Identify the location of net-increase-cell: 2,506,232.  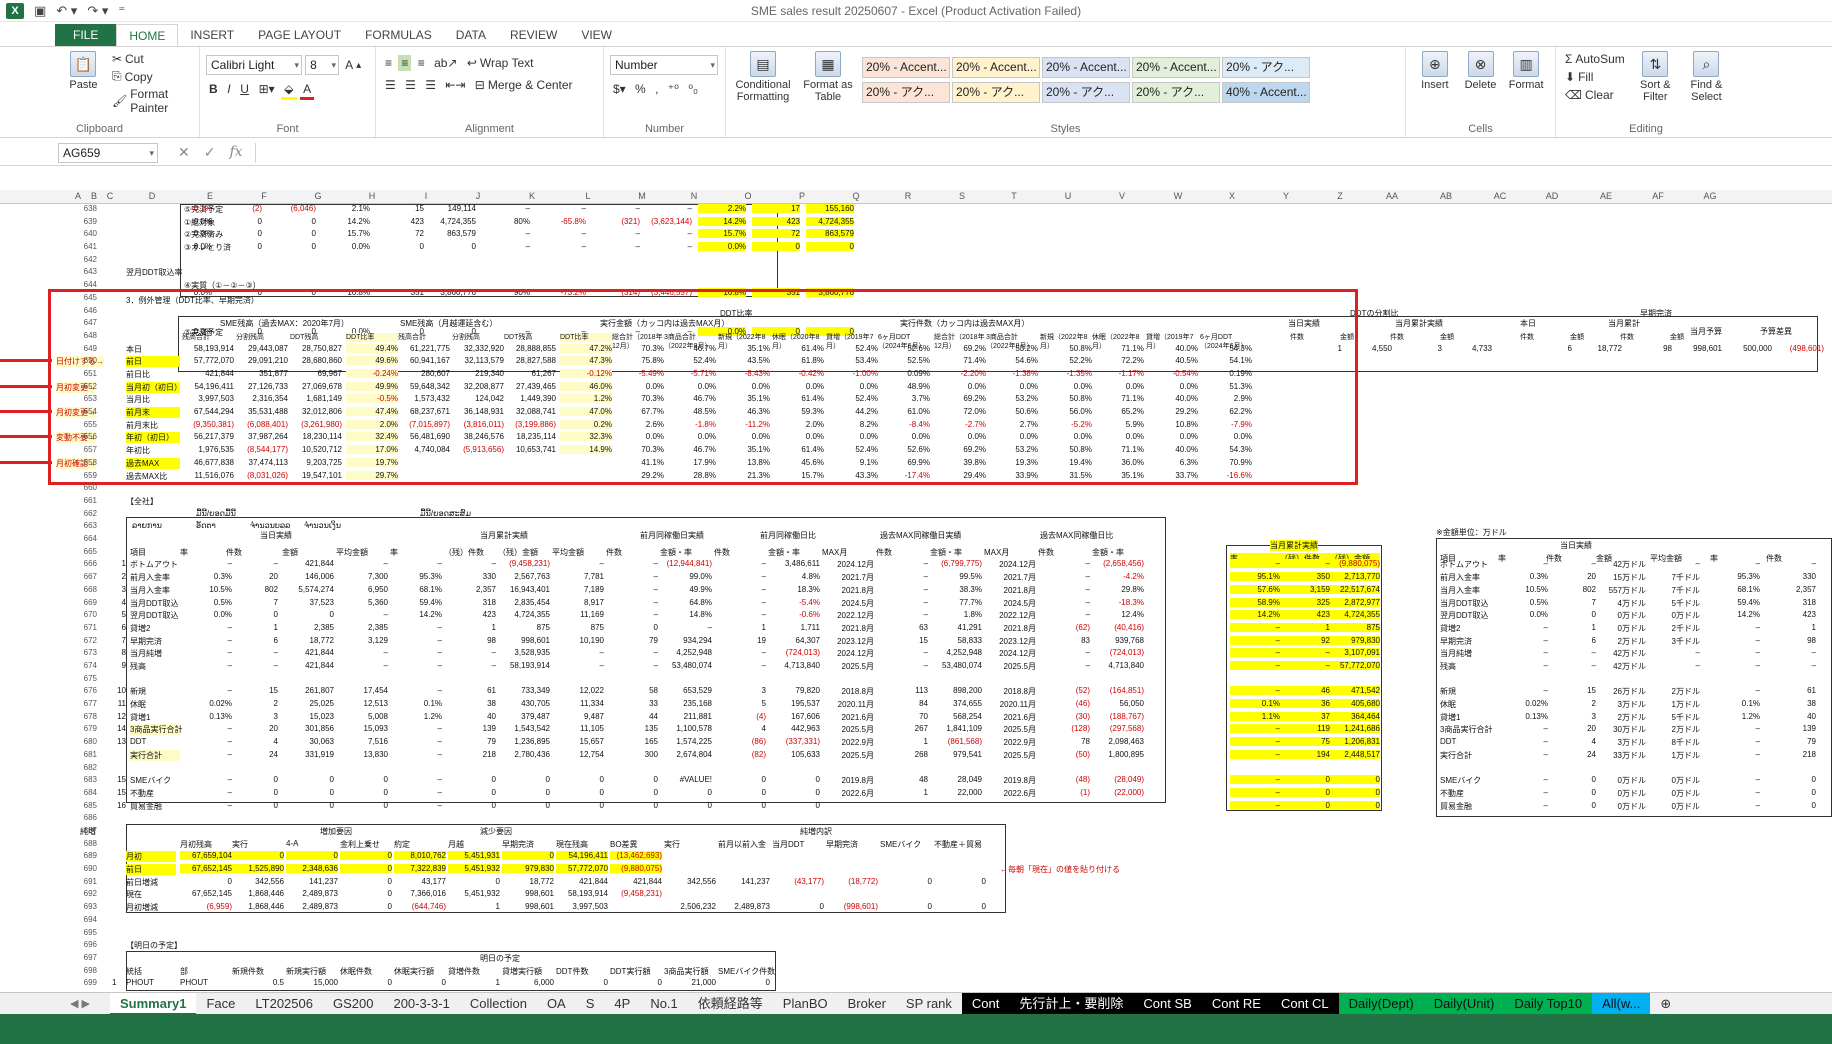
(690, 906).